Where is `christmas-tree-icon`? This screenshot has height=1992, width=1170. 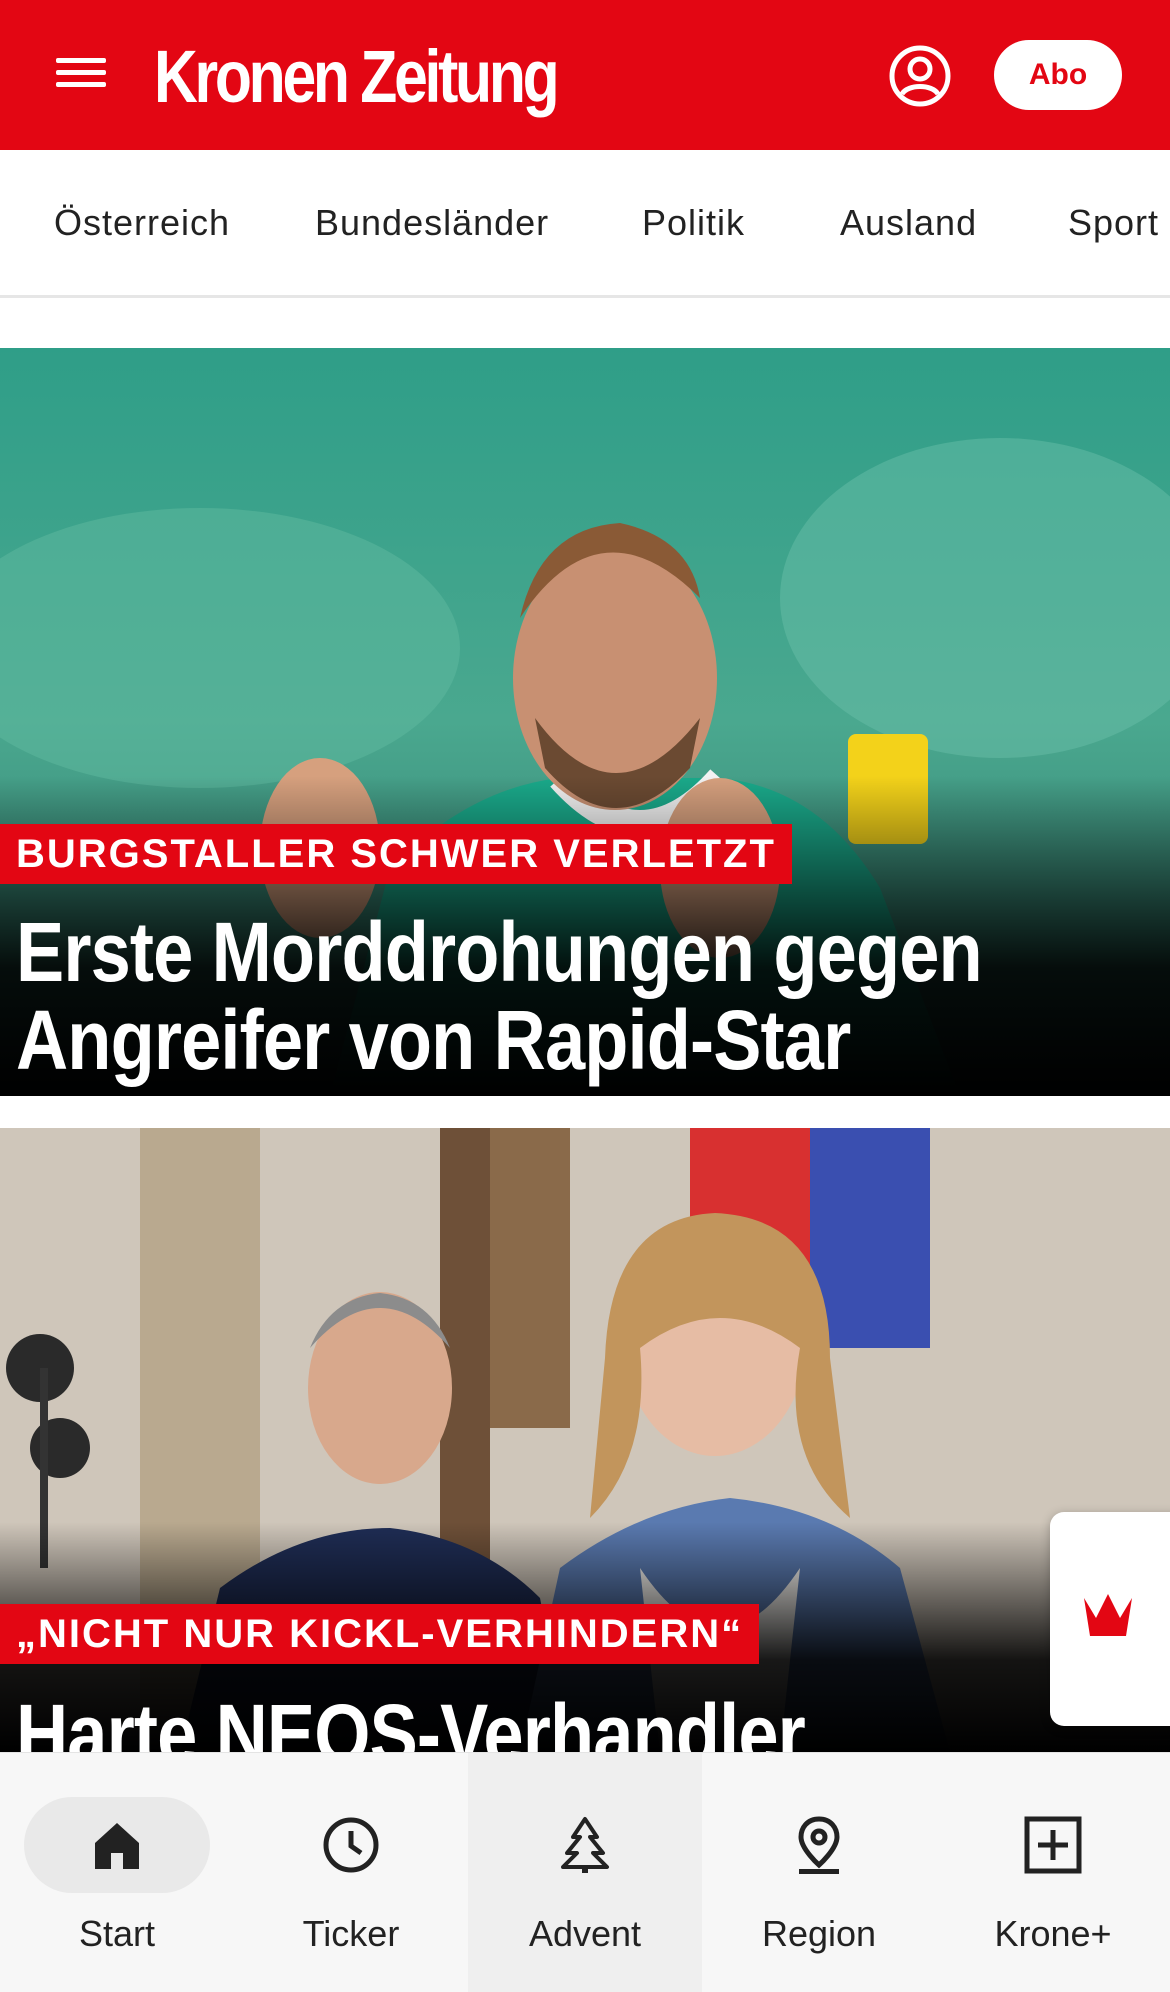 christmas-tree-icon is located at coordinates (585, 1845).